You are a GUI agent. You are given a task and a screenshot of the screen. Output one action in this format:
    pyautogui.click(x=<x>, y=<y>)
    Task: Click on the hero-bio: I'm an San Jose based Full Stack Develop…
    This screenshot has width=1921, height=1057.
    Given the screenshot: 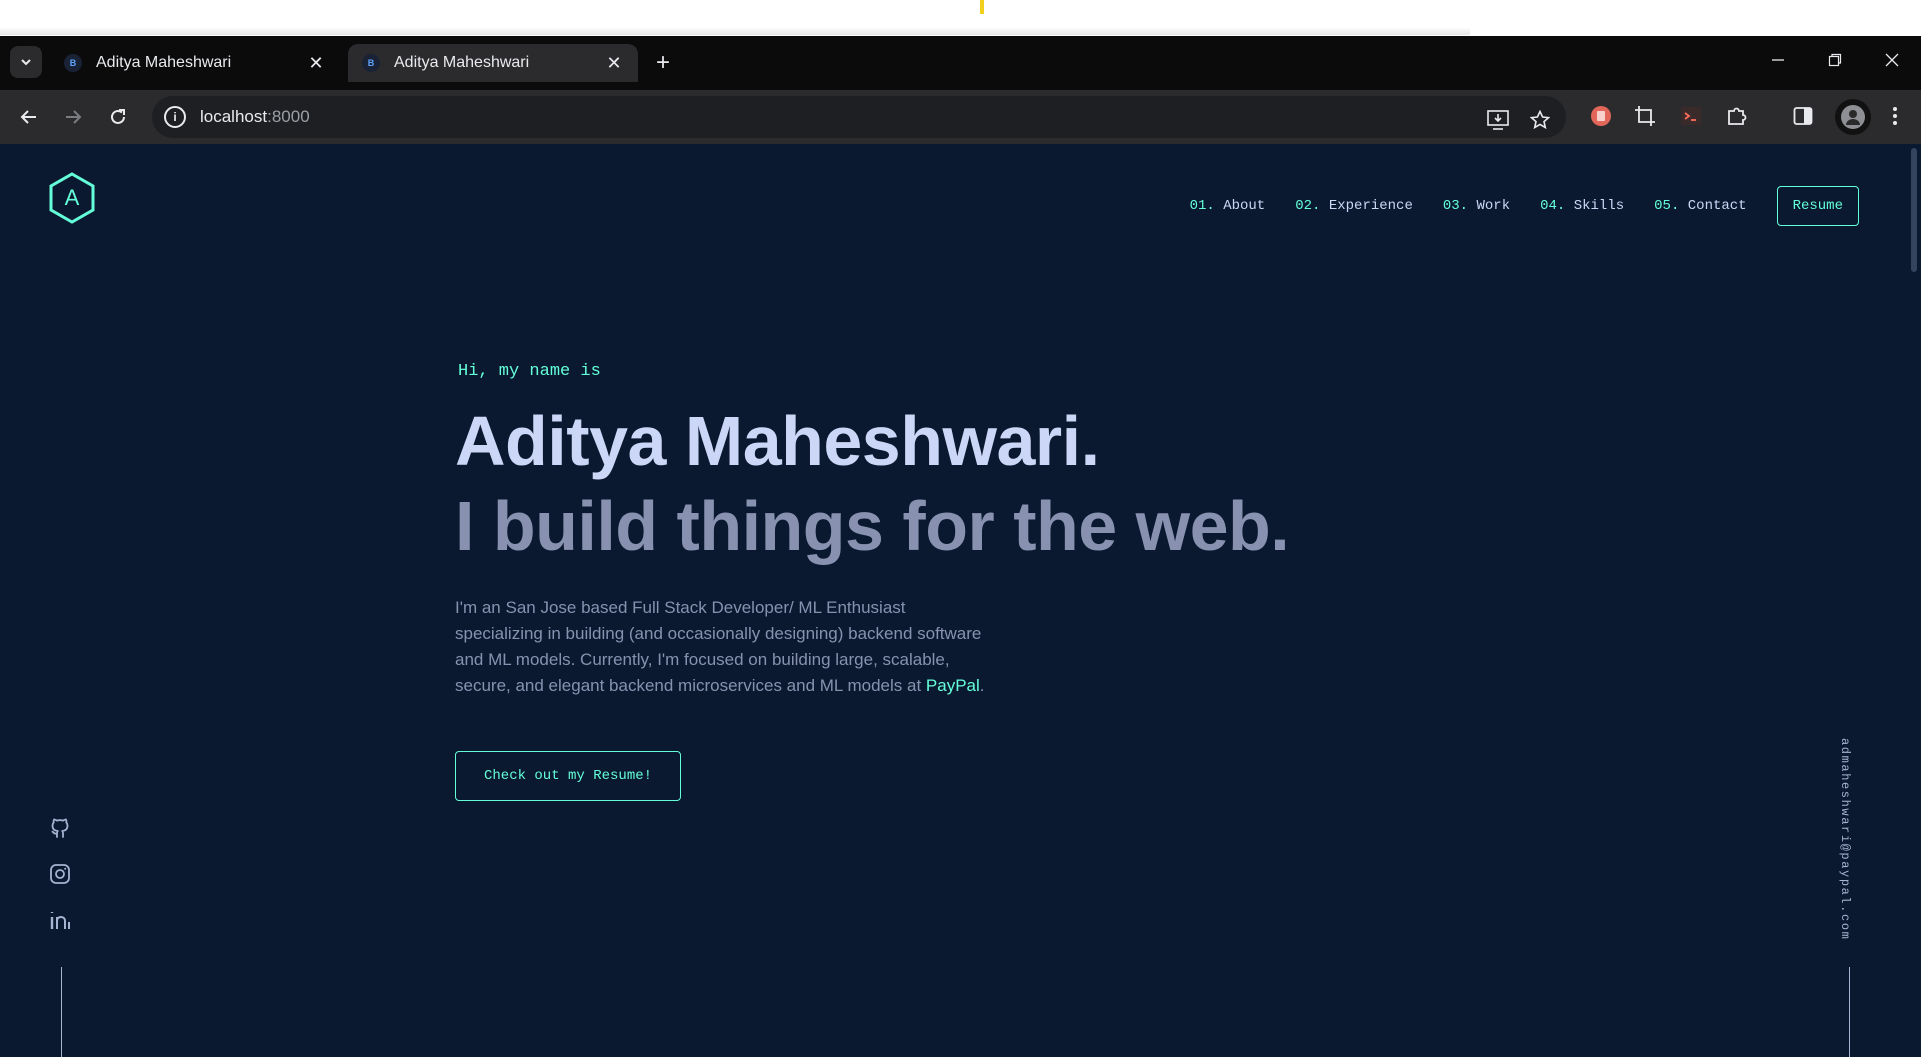 What is the action you would take?
    pyautogui.click(x=725, y=647)
    